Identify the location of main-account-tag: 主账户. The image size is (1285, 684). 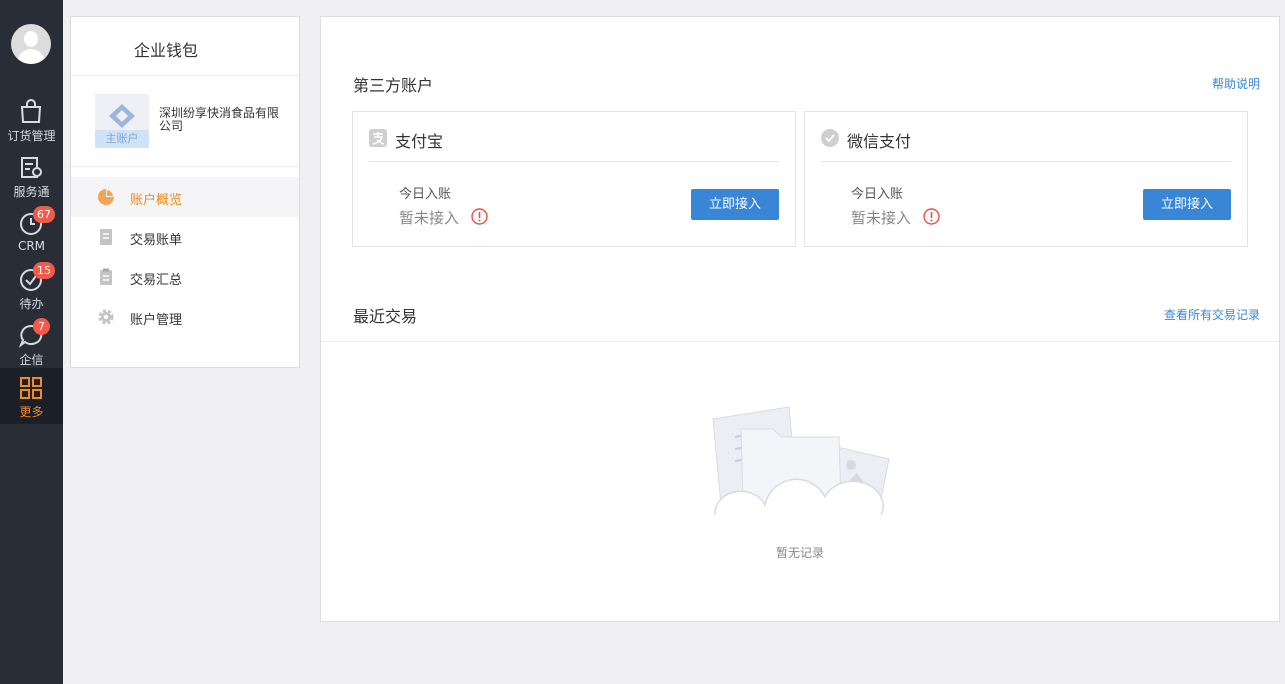
(122, 139).